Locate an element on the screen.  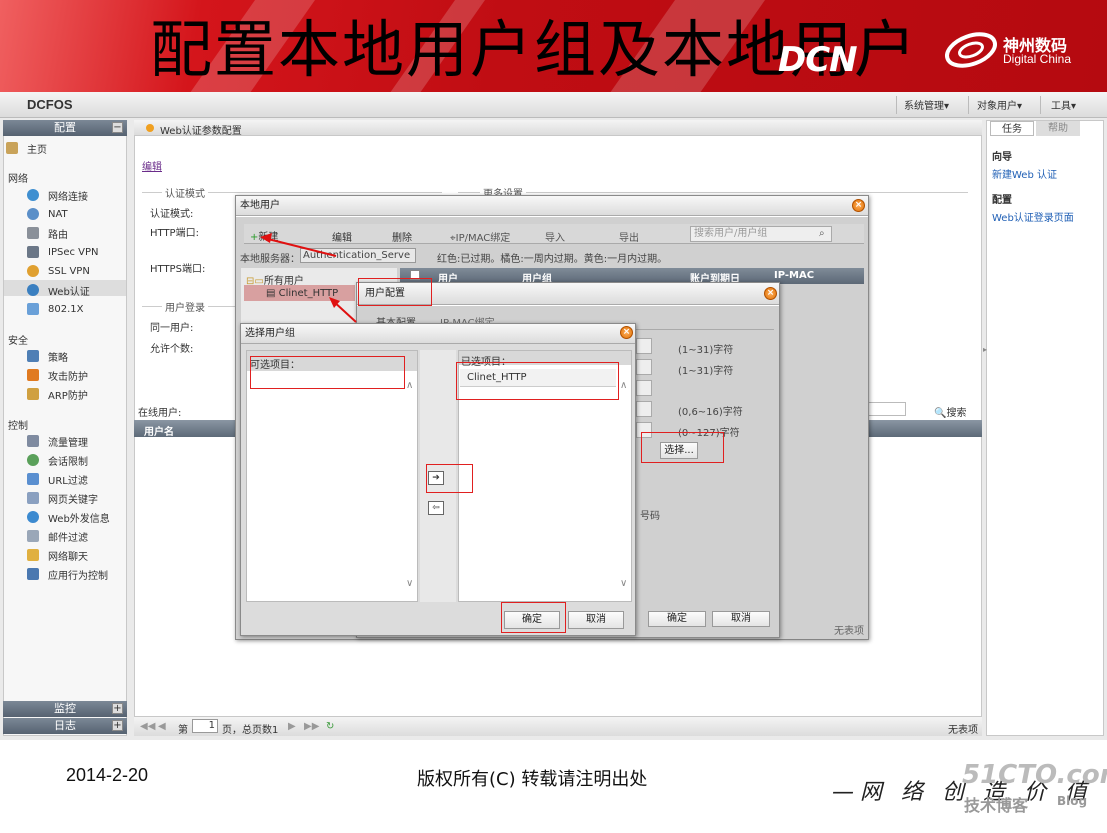
tab-tasks: 任务 is located at coordinates (1012, 128).